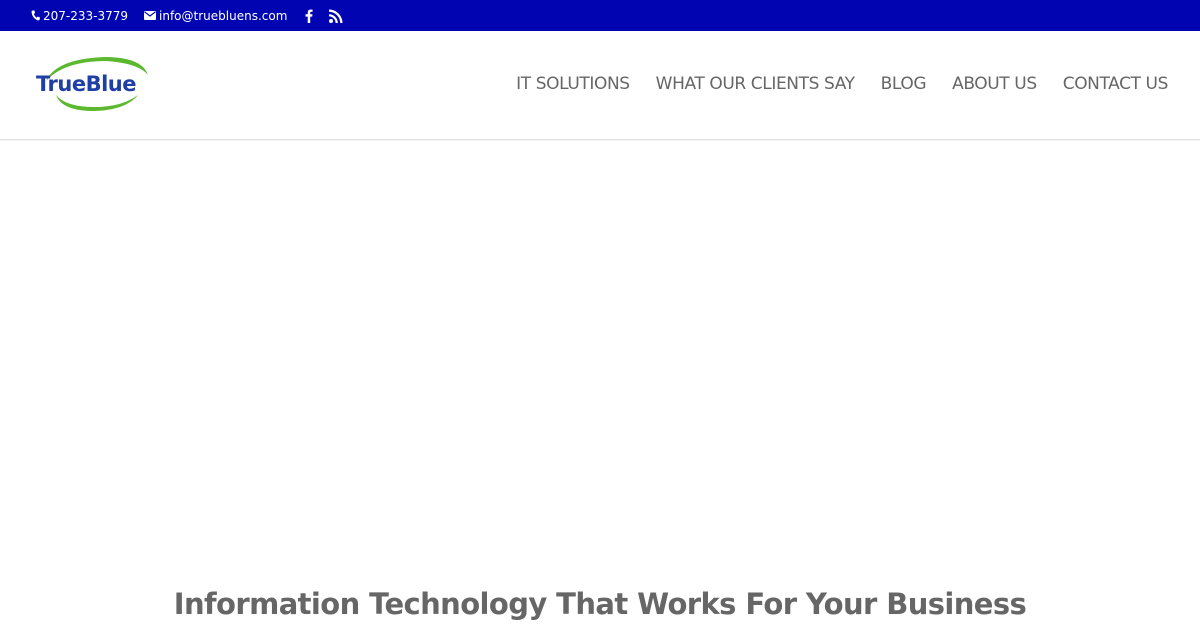 The width and height of the screenshot is (1200, 634). What do you see at coordinates (86, 15) in the screenshot?
I see `phone-number: 207-233-3779` at bounding box center [86, 15].